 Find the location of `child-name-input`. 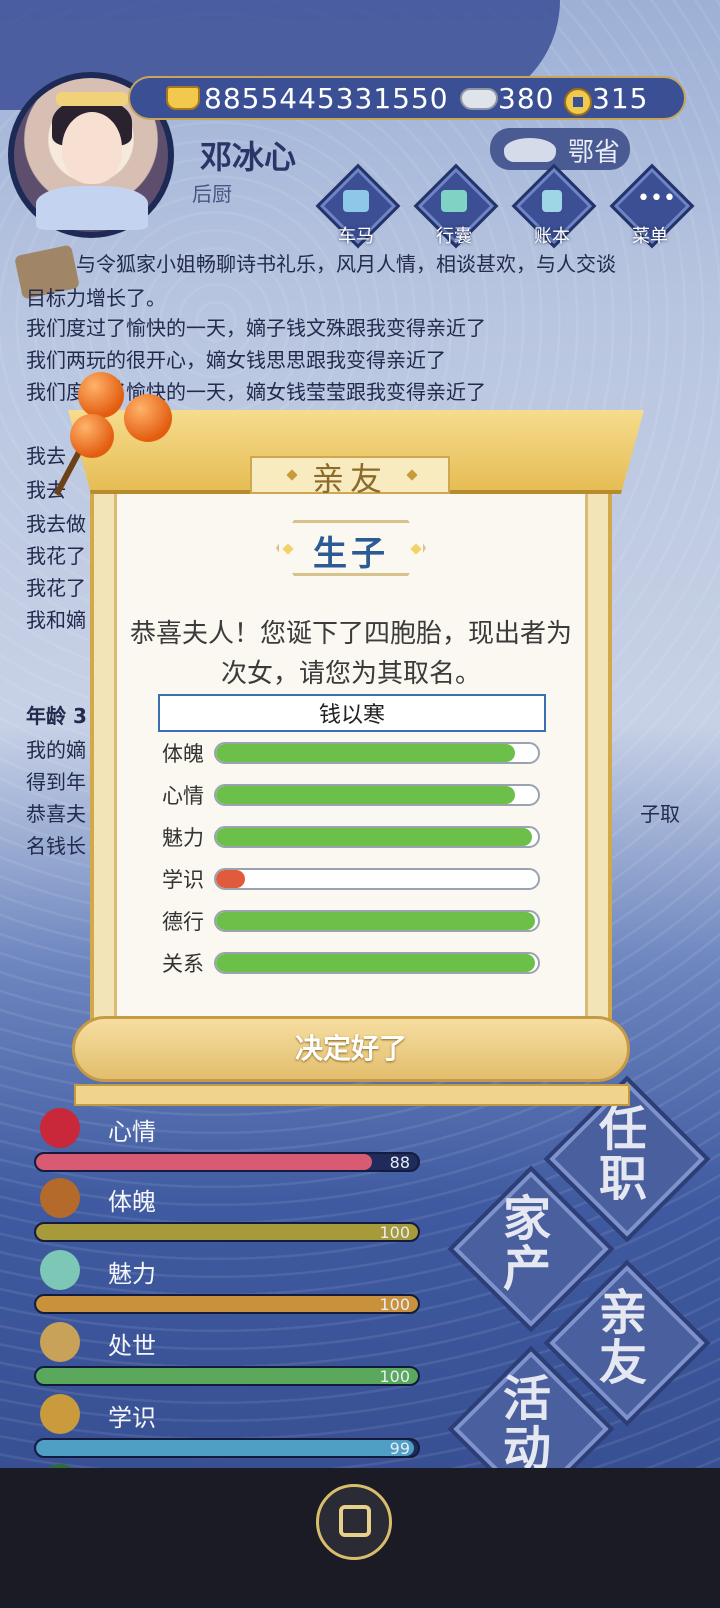

child-name-input is located at coordinates (352, 713).